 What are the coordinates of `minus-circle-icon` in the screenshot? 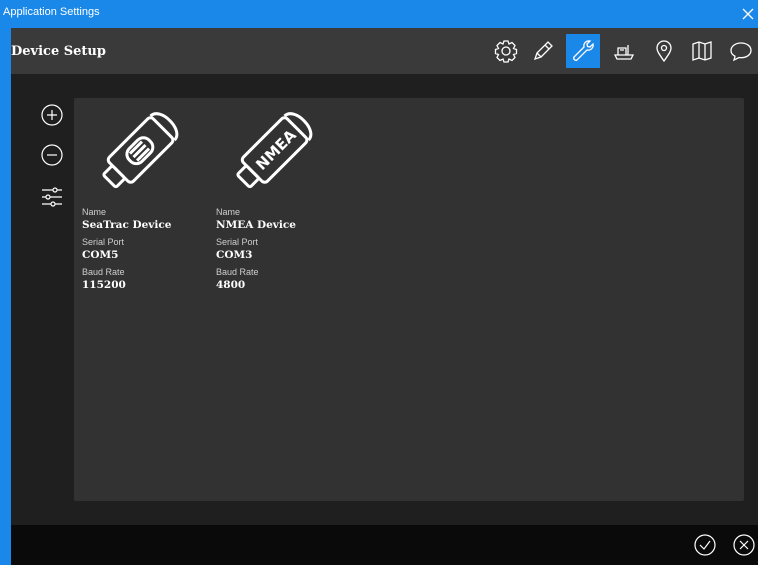 It's located at (52, 155).